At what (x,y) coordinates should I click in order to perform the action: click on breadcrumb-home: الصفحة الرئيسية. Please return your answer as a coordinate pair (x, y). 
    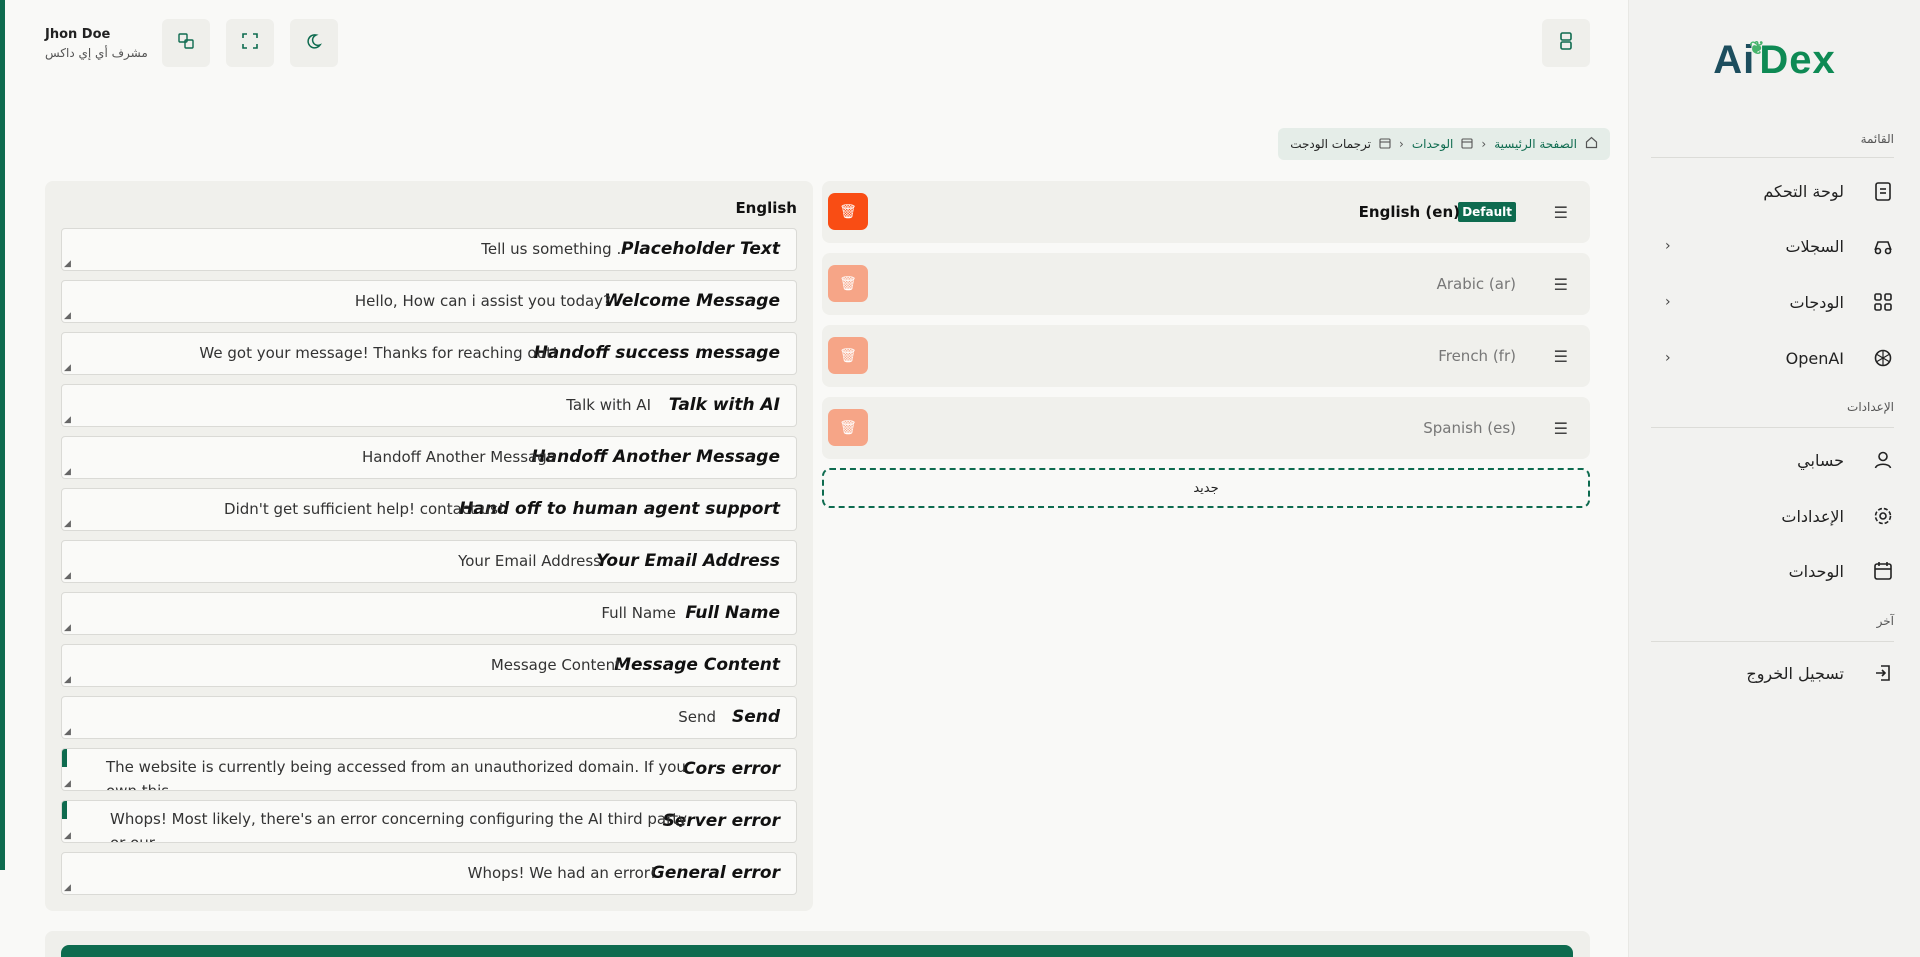
    Looking at the image, I should click on (1535, 144).